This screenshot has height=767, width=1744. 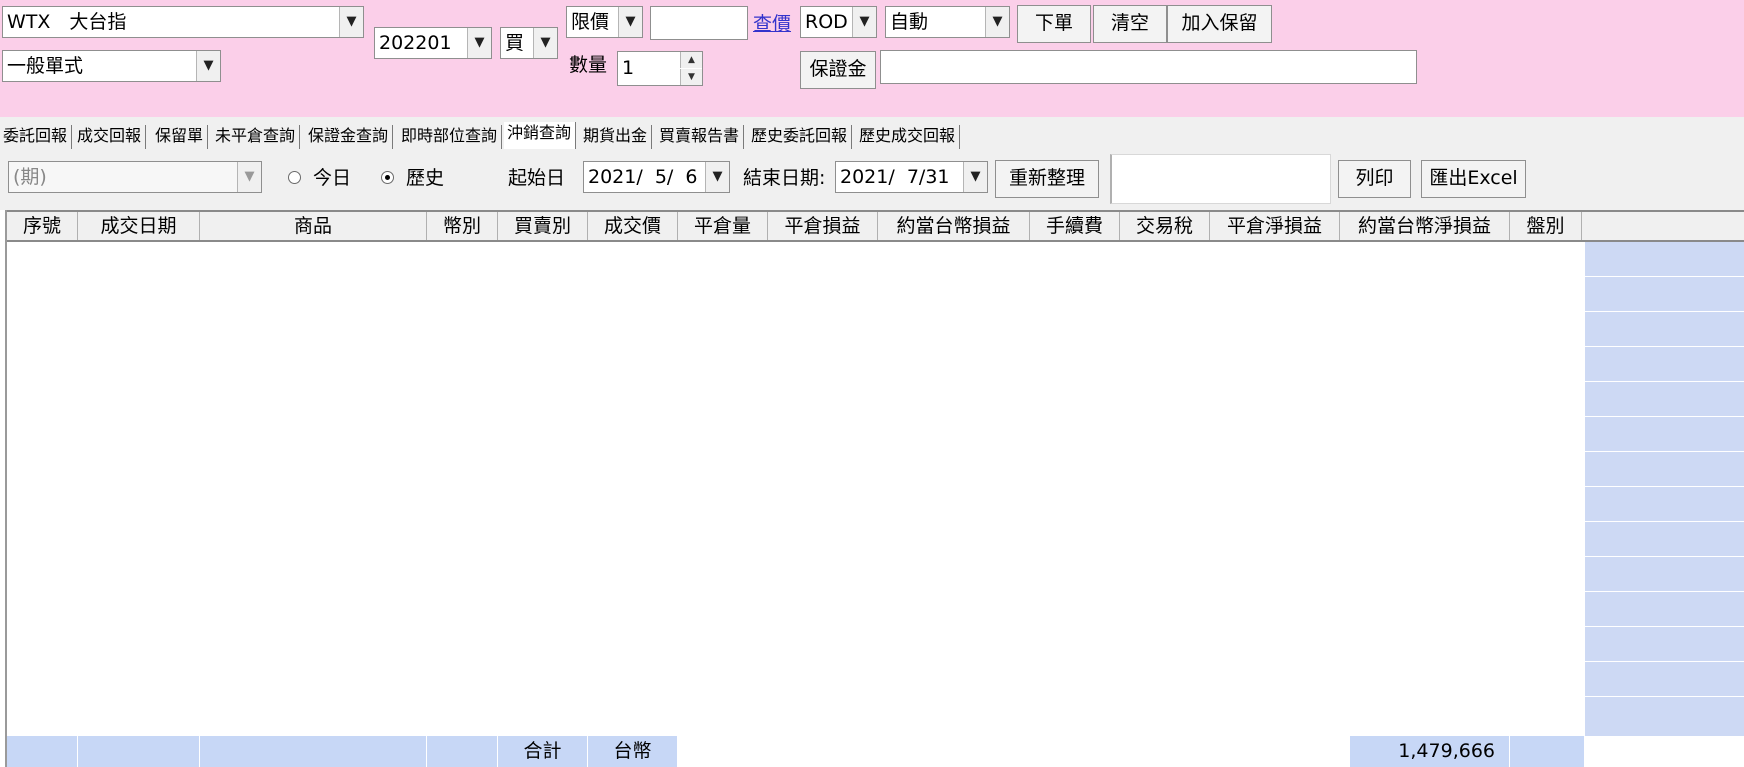 I want to click on category-select: (期) ▼, so click(x=135, y=177).